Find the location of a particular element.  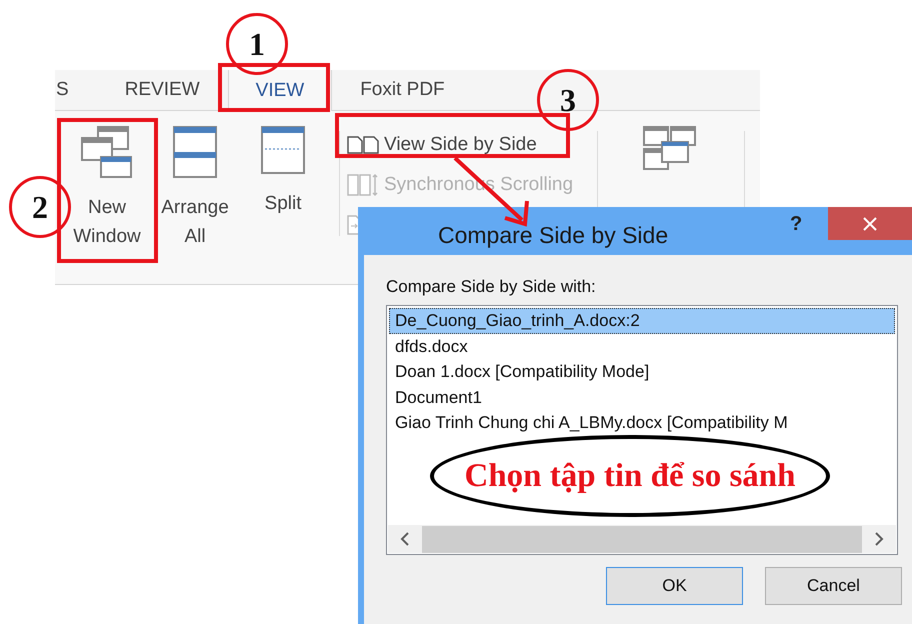

scrollbar-thumb is located at coordinates (642, 539).